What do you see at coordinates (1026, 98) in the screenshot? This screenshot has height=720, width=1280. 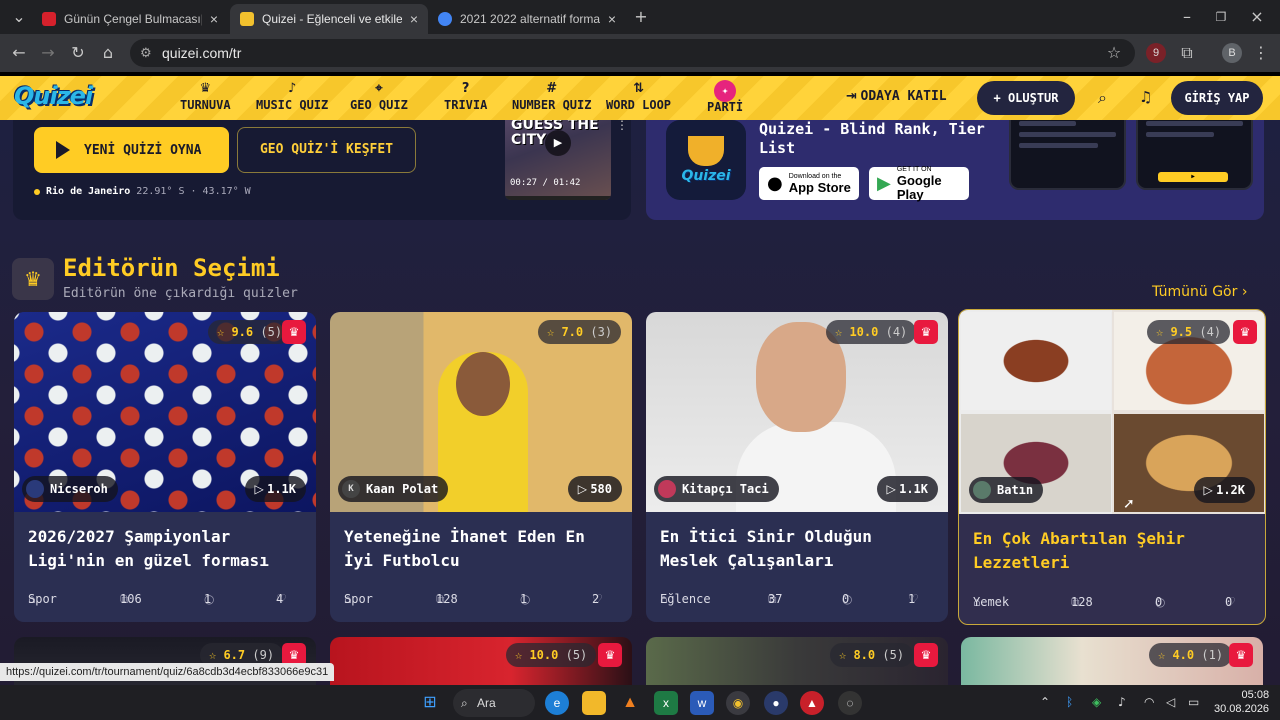 I see `create-button: + OLUŞTUR` at bounding box center [1026, 98].